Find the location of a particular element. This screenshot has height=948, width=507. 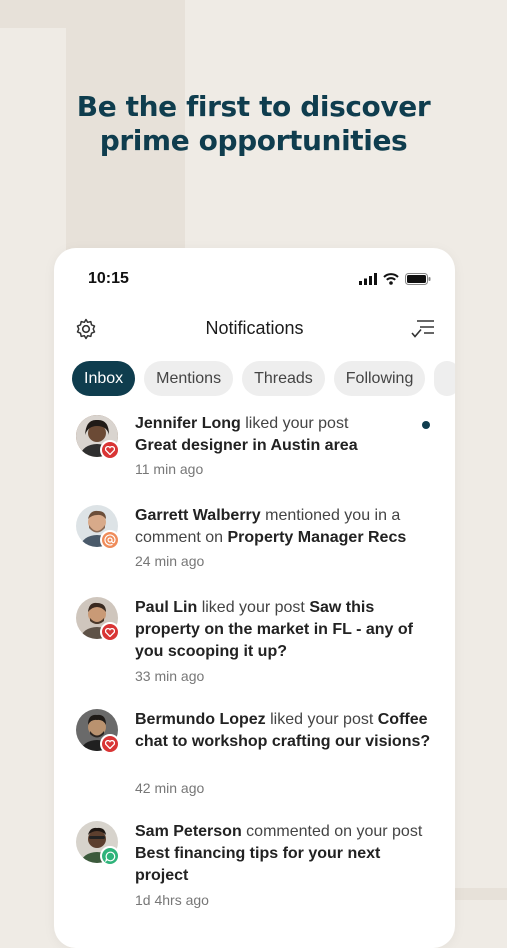

actor-name: Sam Peterson is located at coordinates (188, 831).